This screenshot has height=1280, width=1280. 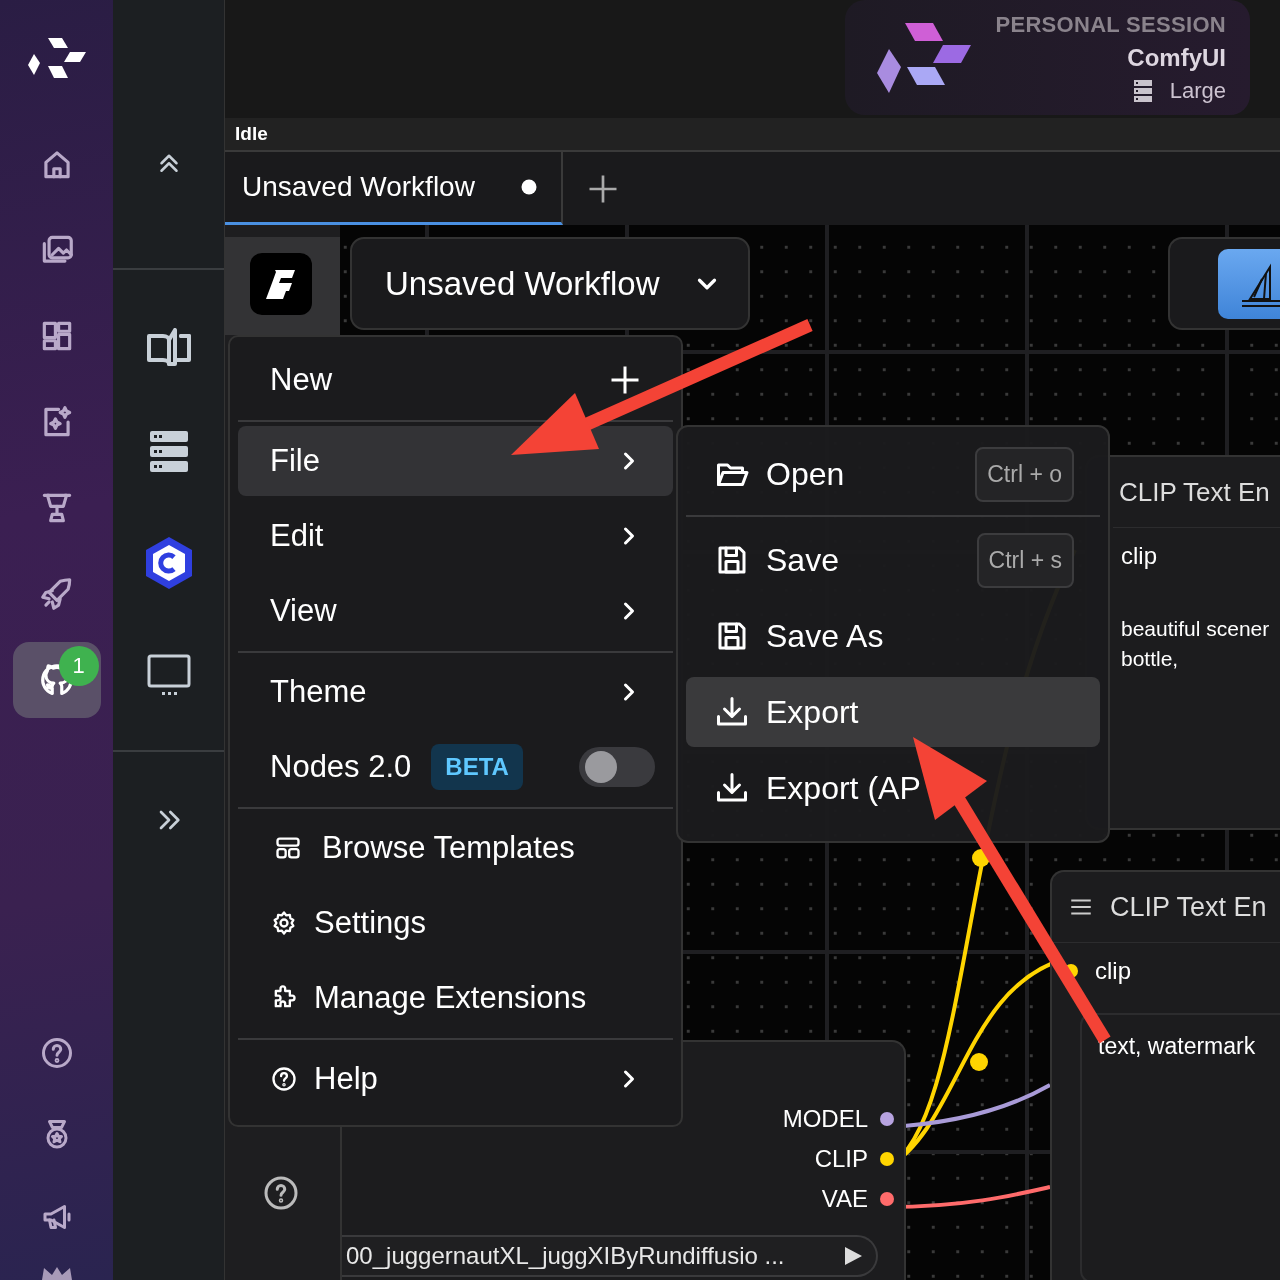 I want to click on prompt-text-line: text, watermark, so click(x=1177, y=1046).